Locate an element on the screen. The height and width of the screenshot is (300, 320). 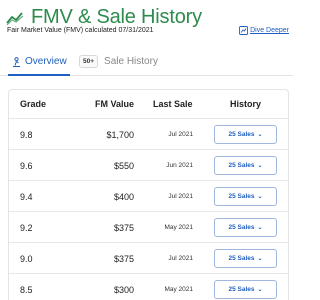
tab-sale-history: 50+ Sale History is located at coordinates (118, 61).